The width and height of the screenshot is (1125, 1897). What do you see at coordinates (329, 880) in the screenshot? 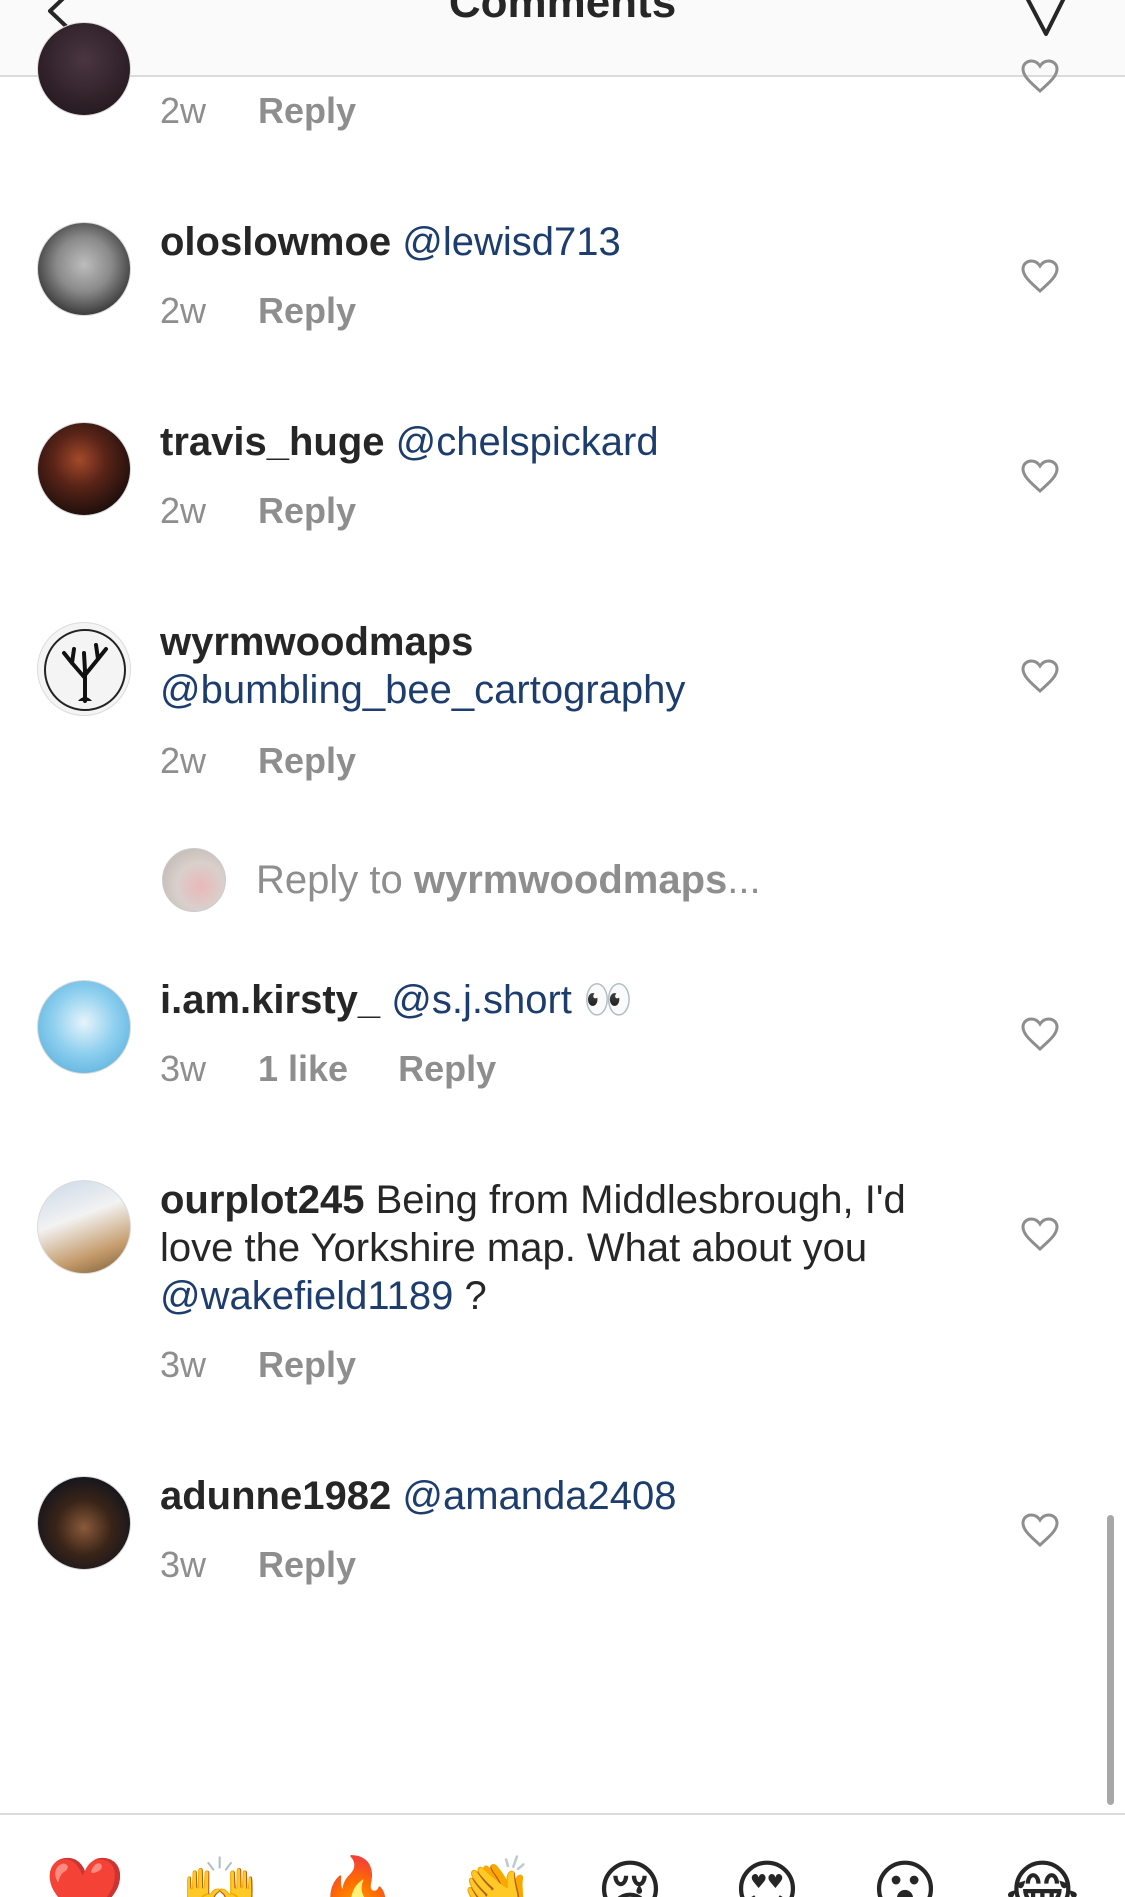
I see `reply-prompt-prefix: Reply to` at bounding box center [329, 880].